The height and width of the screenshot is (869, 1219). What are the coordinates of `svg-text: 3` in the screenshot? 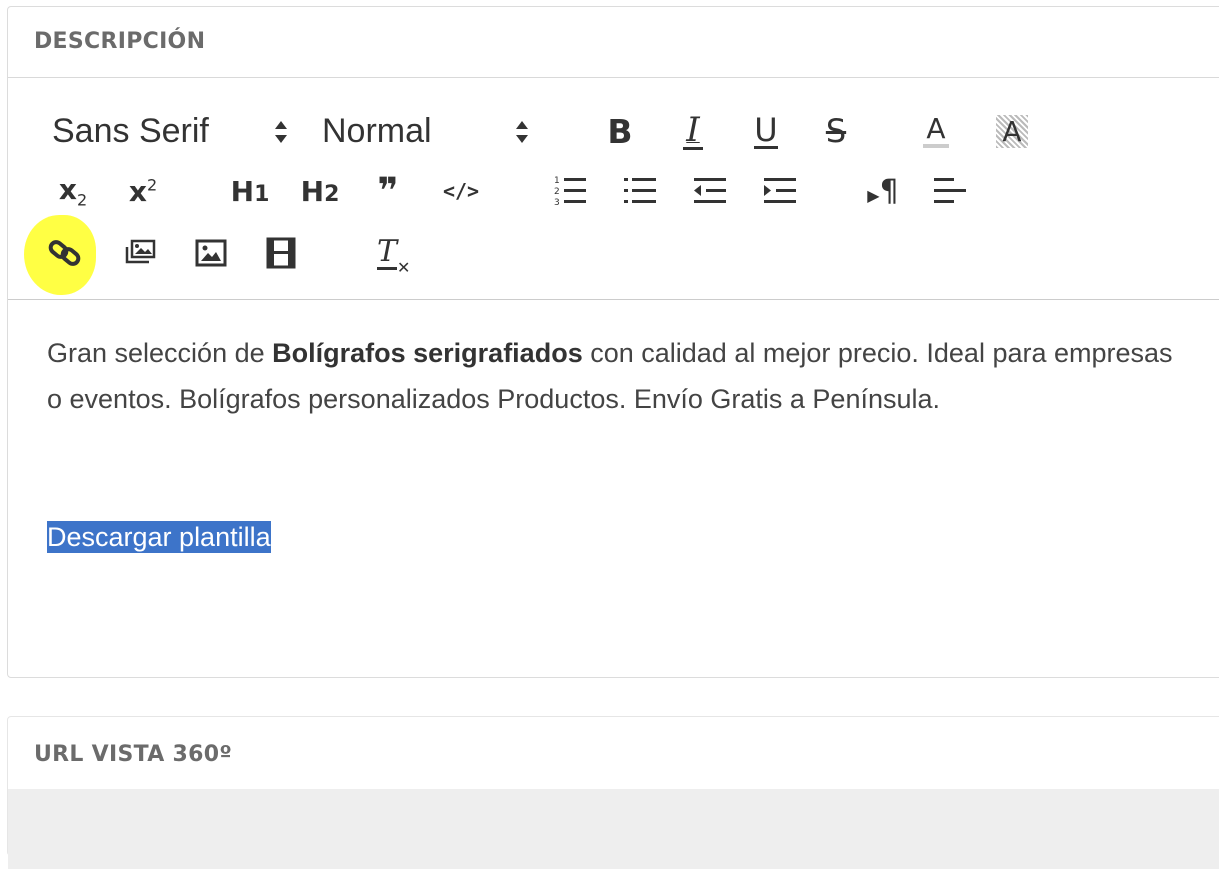 It's located at (557, 203).